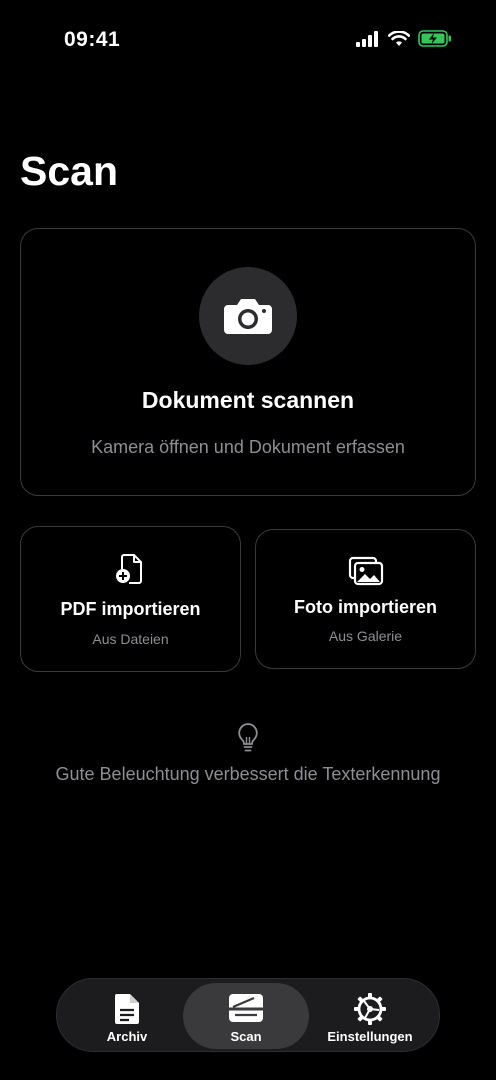 Image resolution: width=496 pixels, height=1080 pixels. I want to click on scanner-icon, so click(246, 1008).